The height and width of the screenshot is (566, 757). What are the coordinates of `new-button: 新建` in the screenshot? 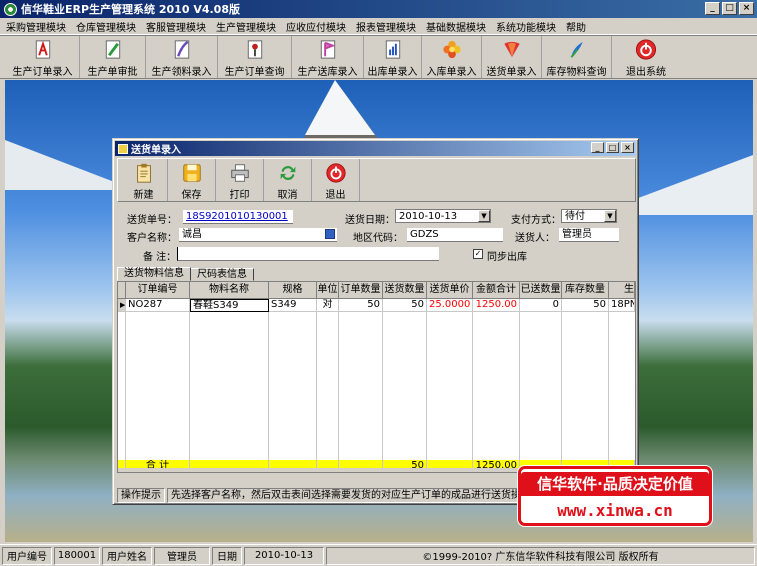 It's located at (144, 180).